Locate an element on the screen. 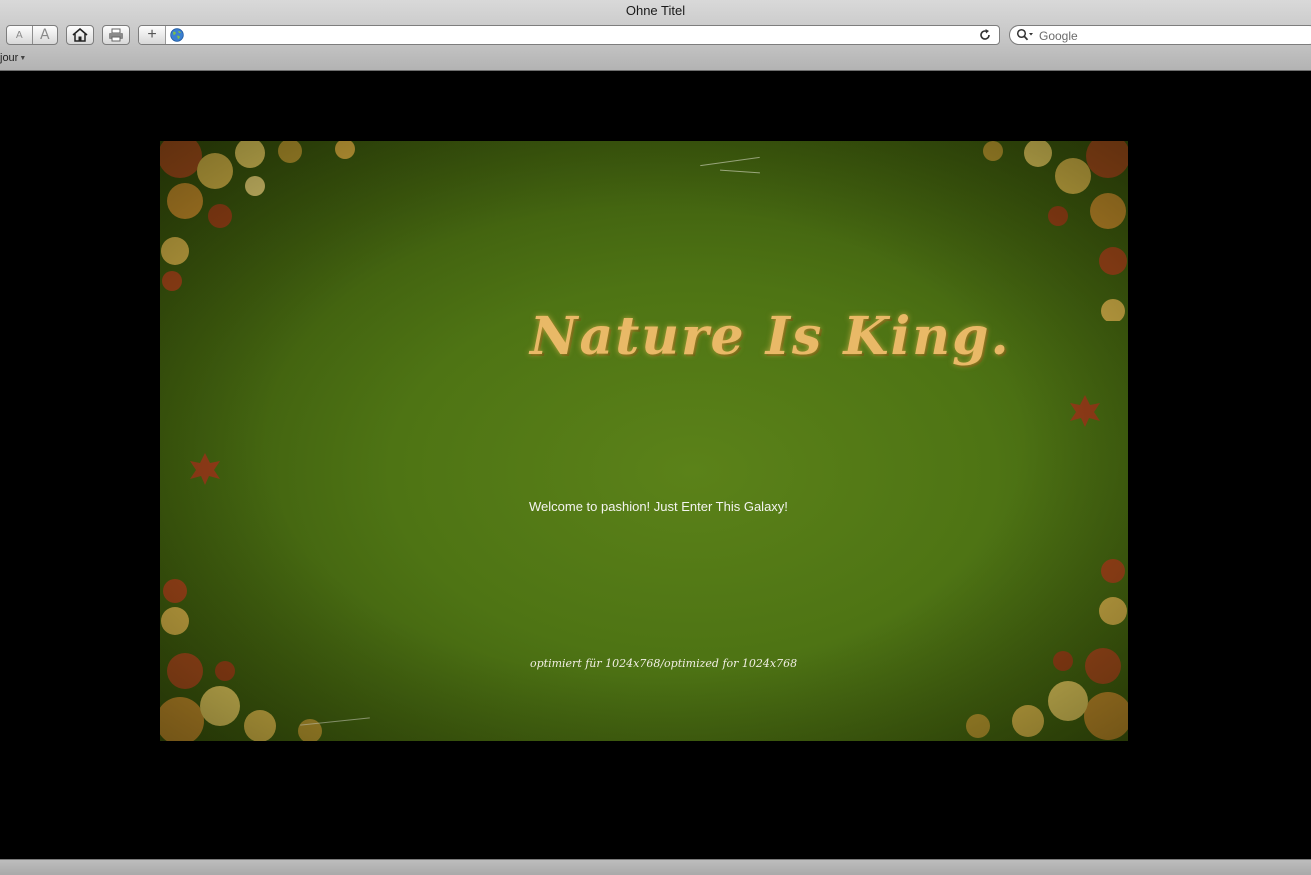 The image size is (1311, 875). status-bar is located at coordinates (655, 867).